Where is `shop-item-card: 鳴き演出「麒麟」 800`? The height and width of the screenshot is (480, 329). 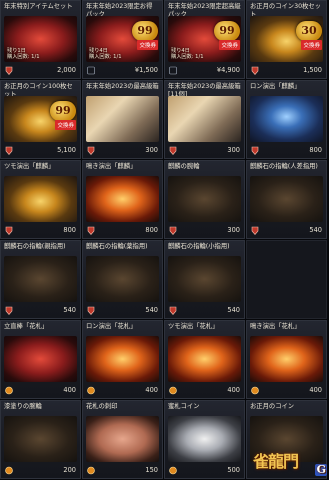
shop-item-card: 鳴き演出「麒麟」 800 is located at coordinates (122, 199).